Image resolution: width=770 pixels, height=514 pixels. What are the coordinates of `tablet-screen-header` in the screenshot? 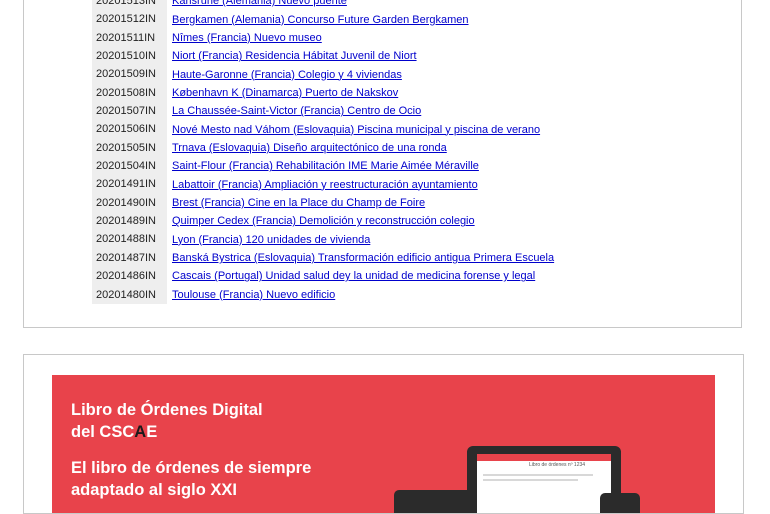 It's located at (544, 457).